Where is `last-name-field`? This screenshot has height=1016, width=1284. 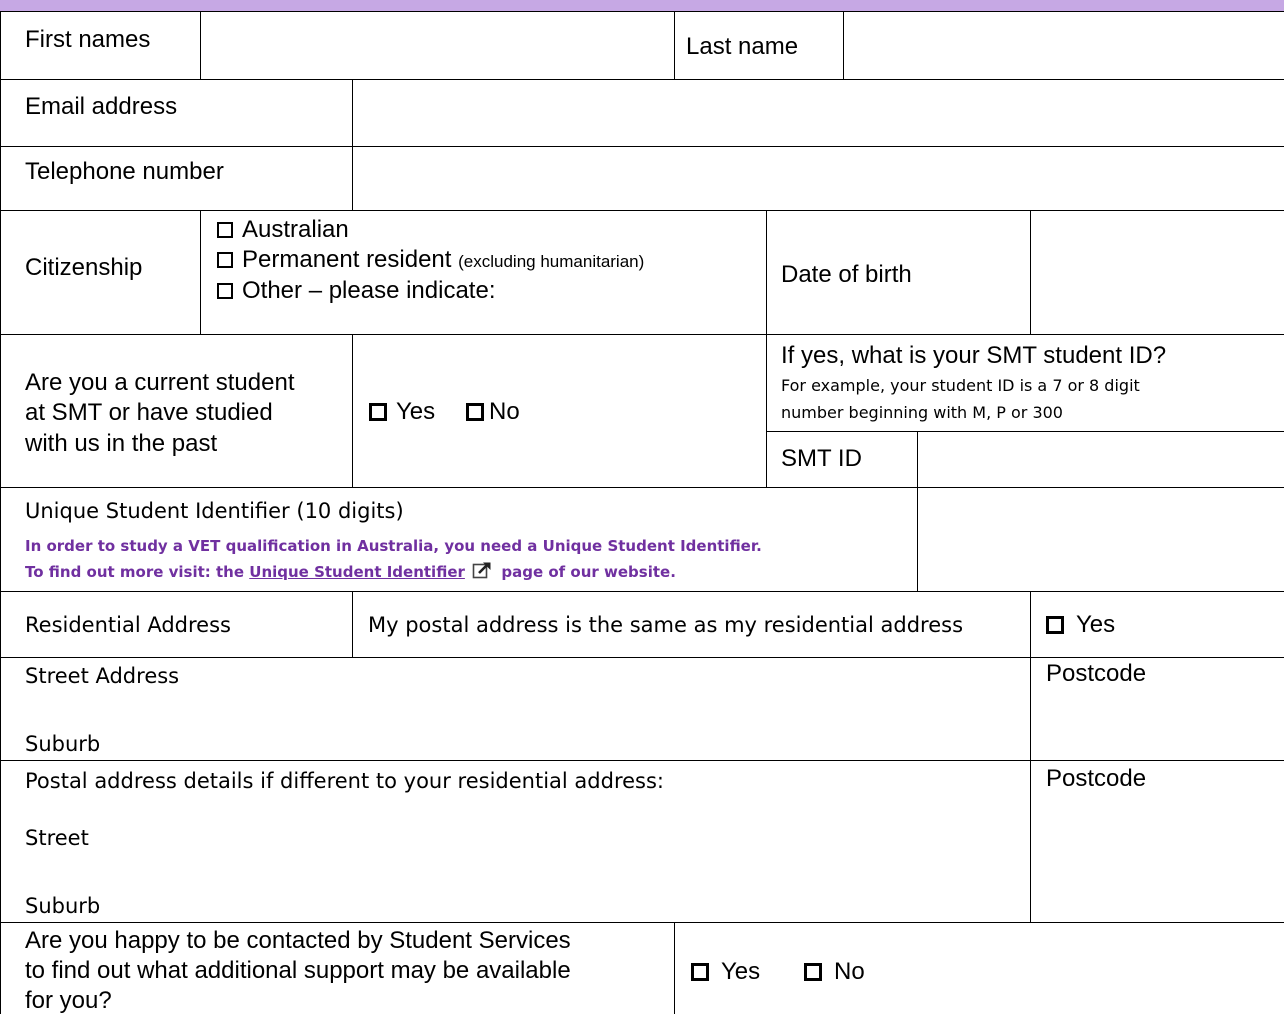 last-name-field is located at coordinates (1064, 45).